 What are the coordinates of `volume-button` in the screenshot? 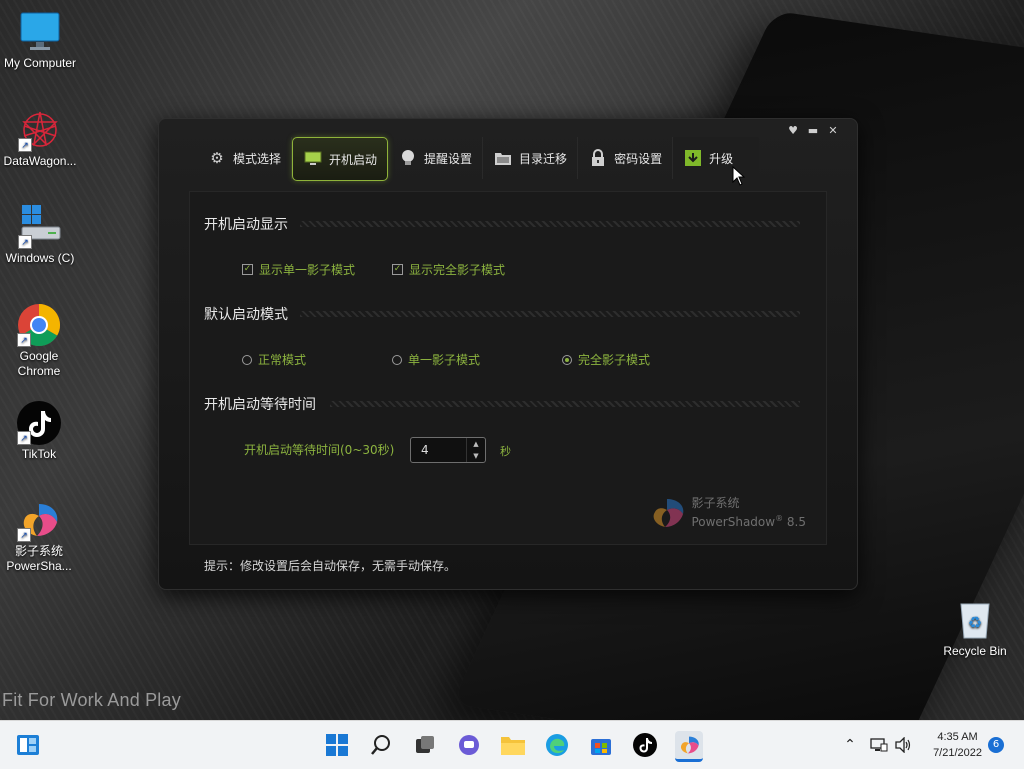 It's located at (903, 745).